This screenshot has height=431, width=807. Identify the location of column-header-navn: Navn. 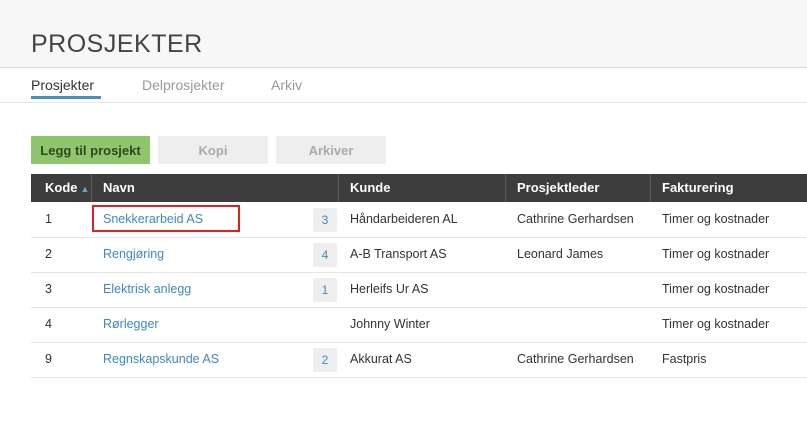
(119, 188).